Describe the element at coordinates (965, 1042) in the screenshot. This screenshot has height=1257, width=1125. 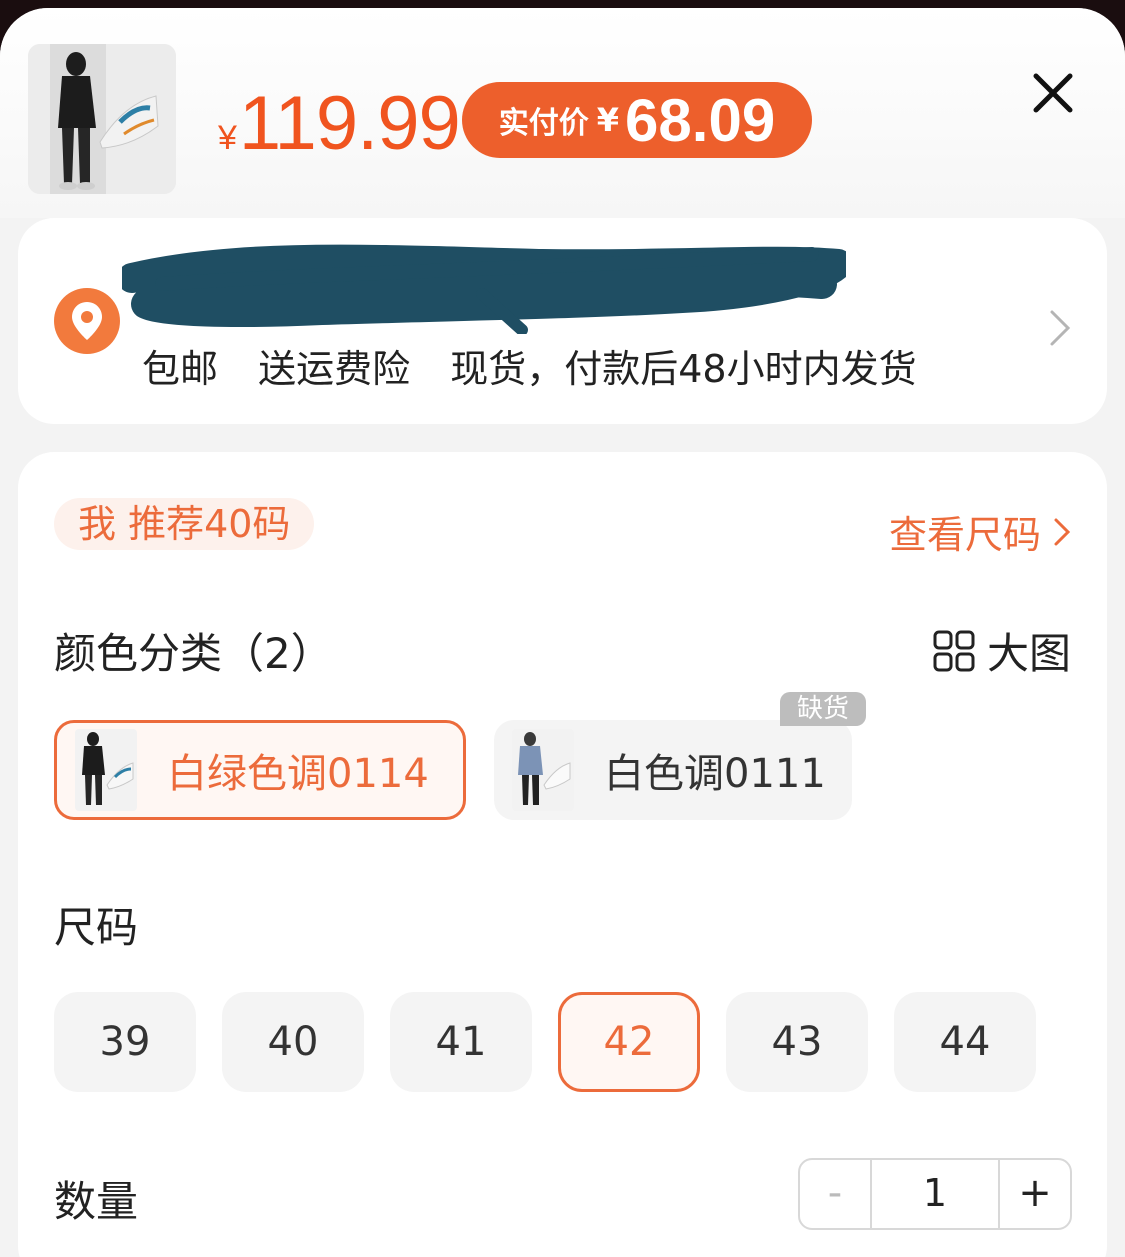
I see `size-option-44: 44` at that location.